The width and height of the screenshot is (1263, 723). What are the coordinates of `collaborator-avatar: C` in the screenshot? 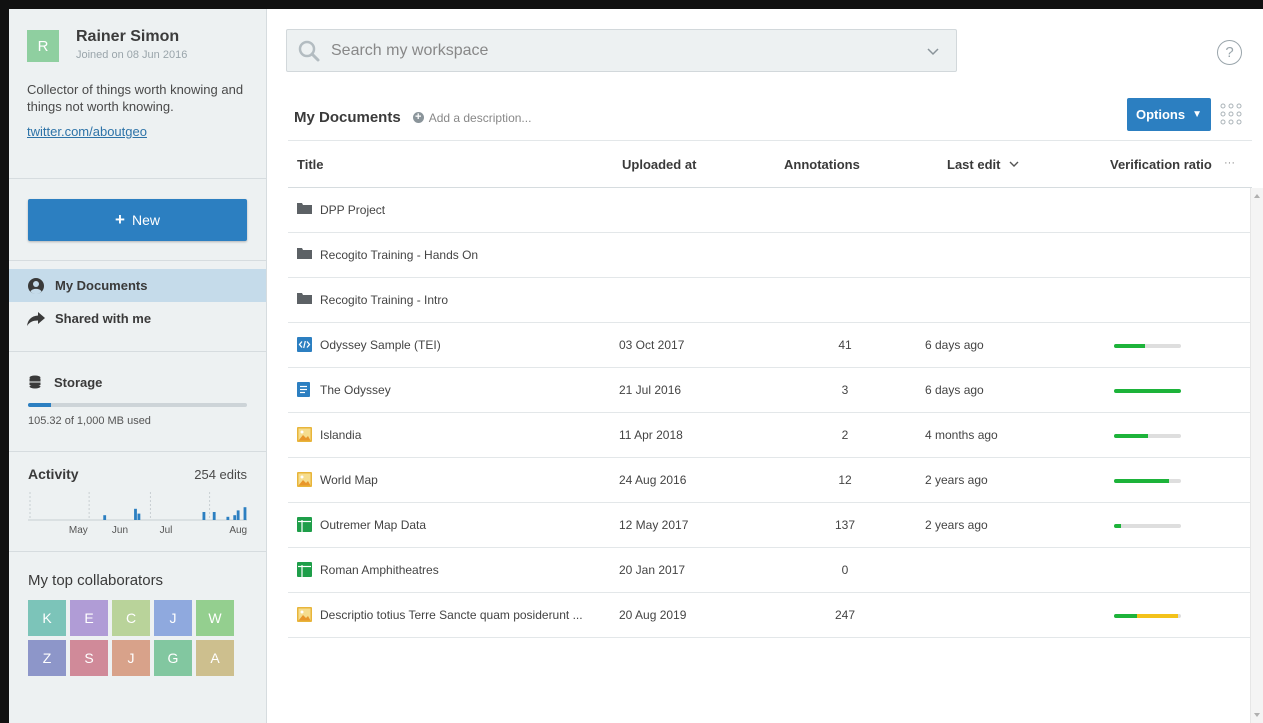 It's located at (131, 618).